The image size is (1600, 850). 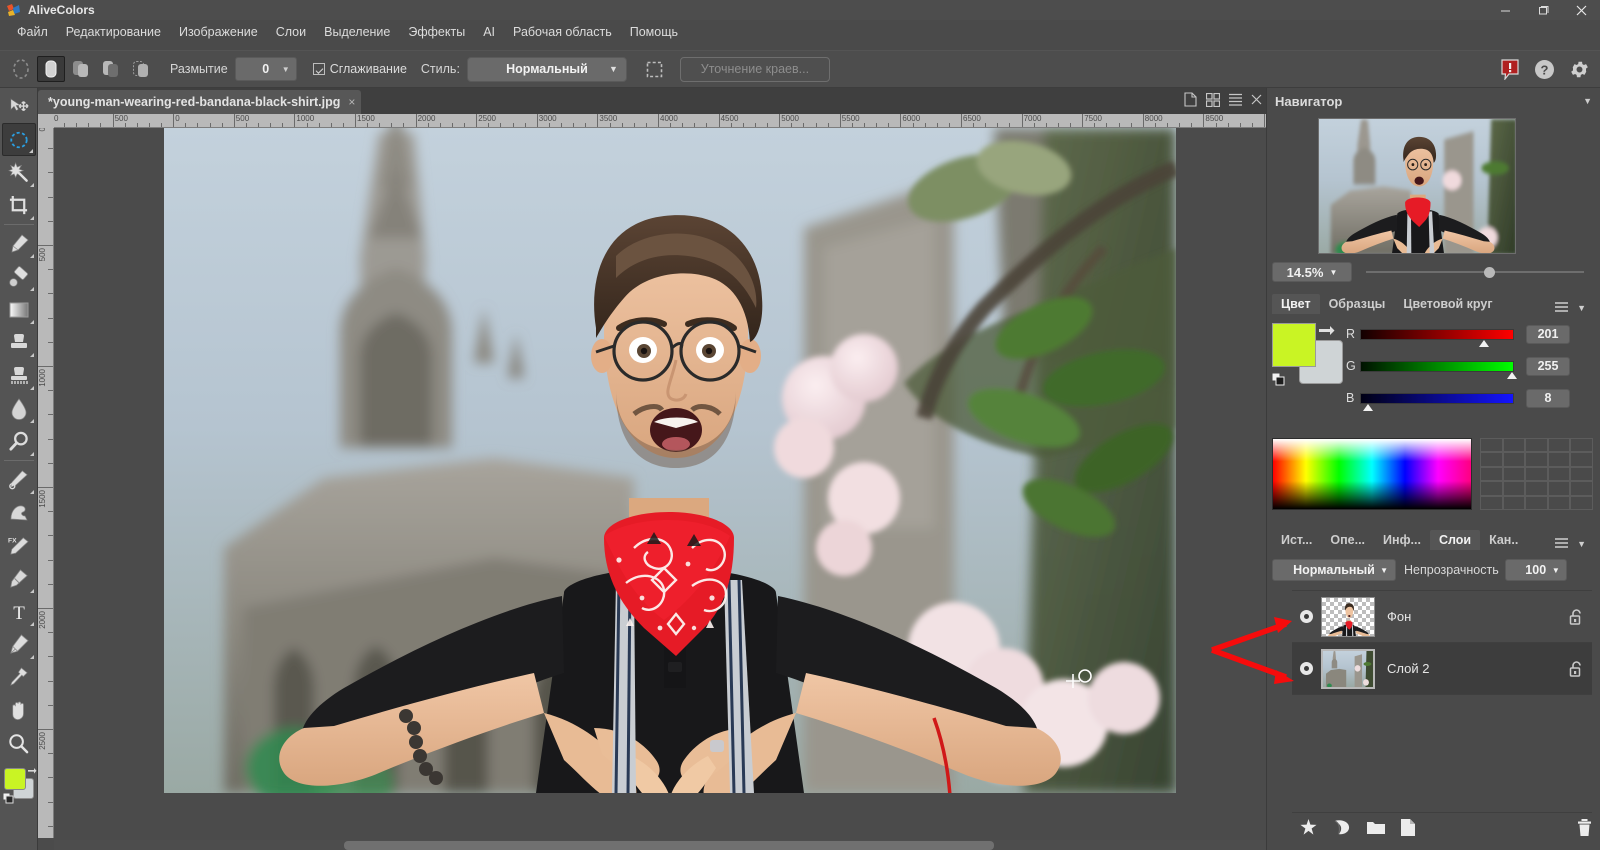 I want to click on minimize-button, so click(x=1505, y=10).